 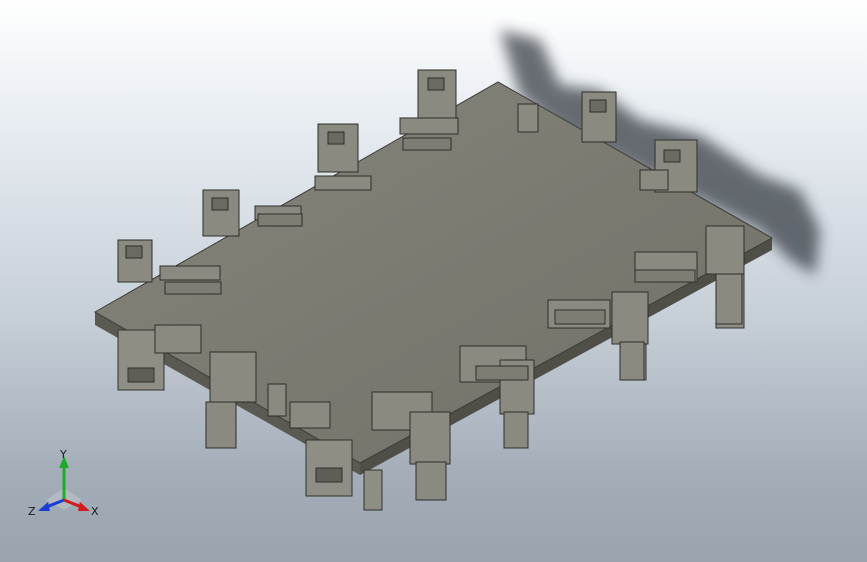 What do you see at coordinates (63, 483) in the screenshot?
I see `coordinate-triad: Y X Z` at bounding box center [63, 483].